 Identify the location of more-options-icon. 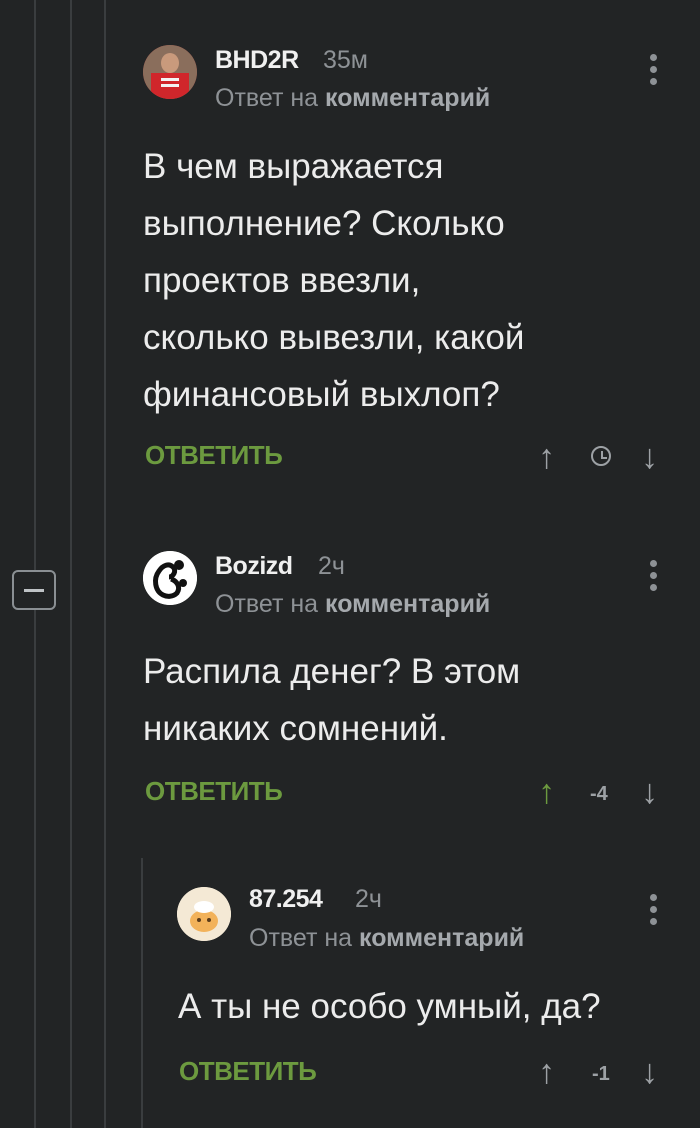
(654, 912).